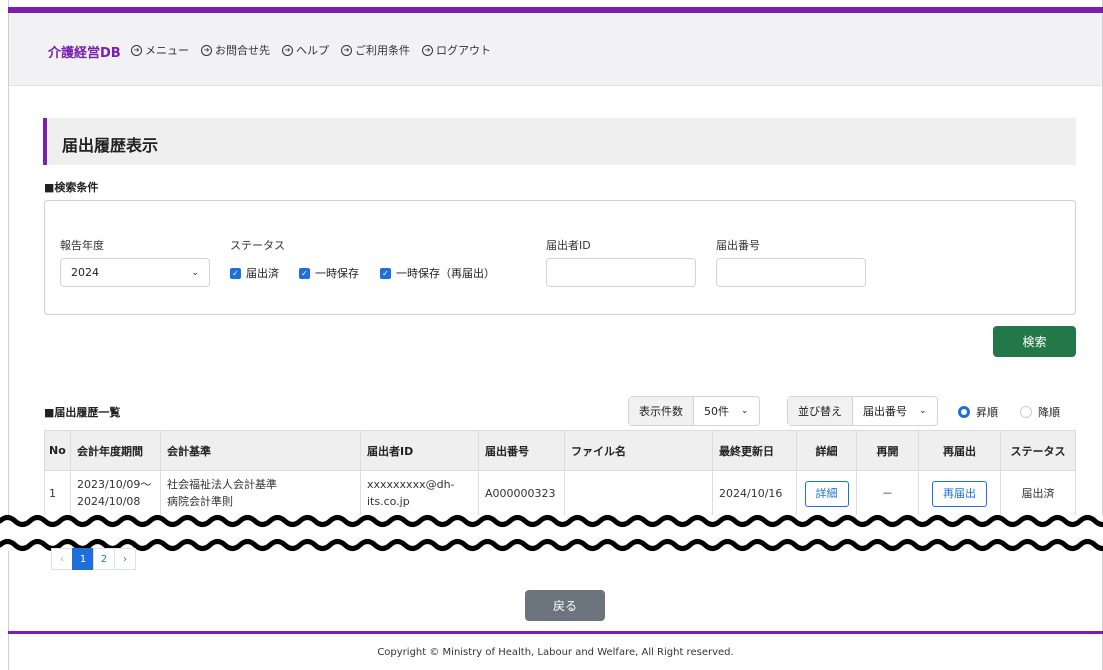 Image resolution: width=1103 pixels, height=670 pixels. What do you see at coordinates (167, 50) in the screenshot?
I see `nav-menu-label: メニュー` at bounding box center [167, 50].